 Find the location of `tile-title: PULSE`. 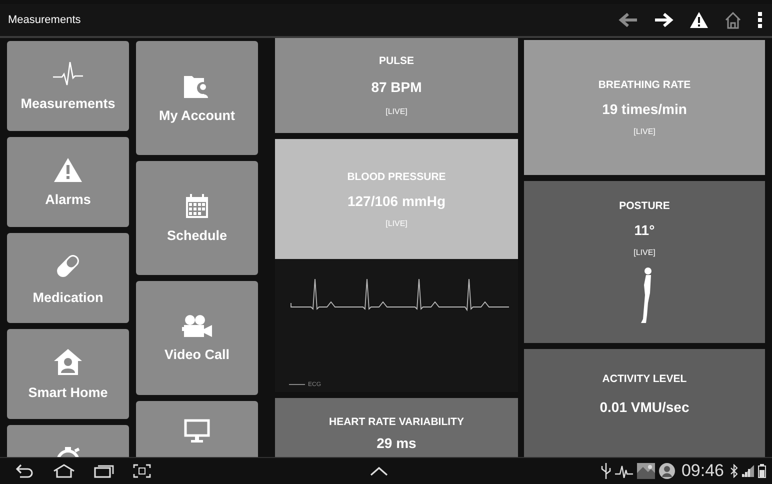

tile-title: PULSE is located at coordinates (396, 61).